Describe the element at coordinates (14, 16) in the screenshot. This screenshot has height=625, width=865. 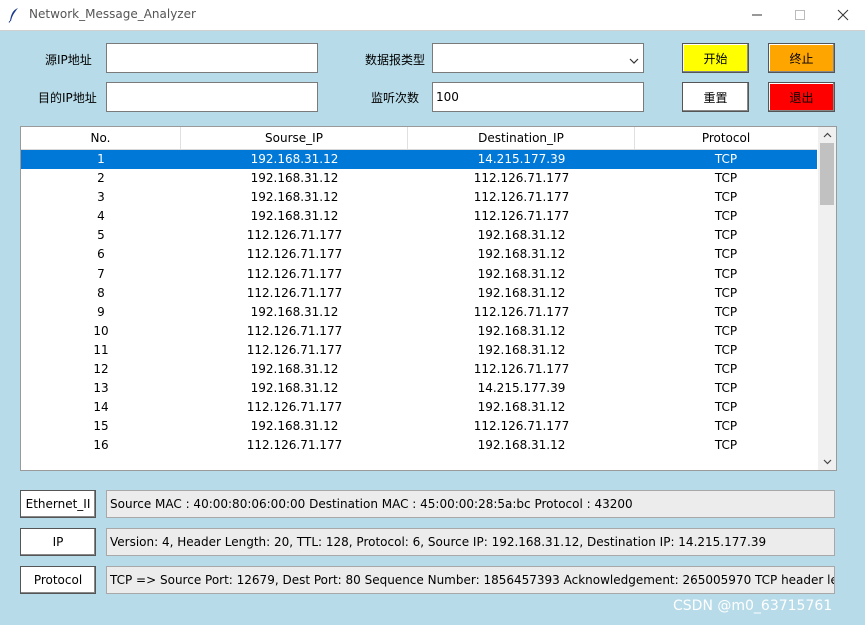
I see `app-feather-icon` at that location.